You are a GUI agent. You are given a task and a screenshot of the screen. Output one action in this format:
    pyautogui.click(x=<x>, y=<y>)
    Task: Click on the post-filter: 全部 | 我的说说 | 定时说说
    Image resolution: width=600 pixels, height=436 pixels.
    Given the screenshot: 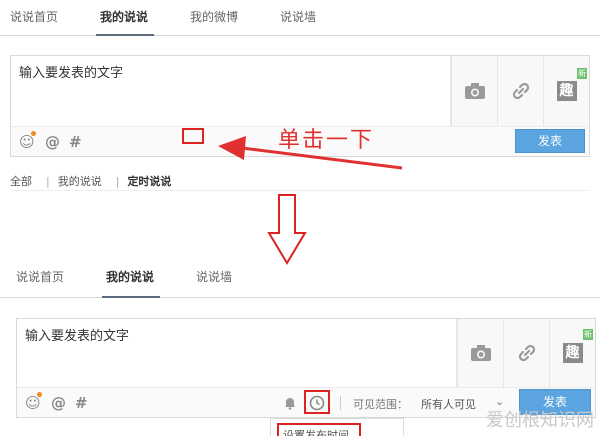 What is the action you would take?
    pyautogui.click(x=91, y=181)
    